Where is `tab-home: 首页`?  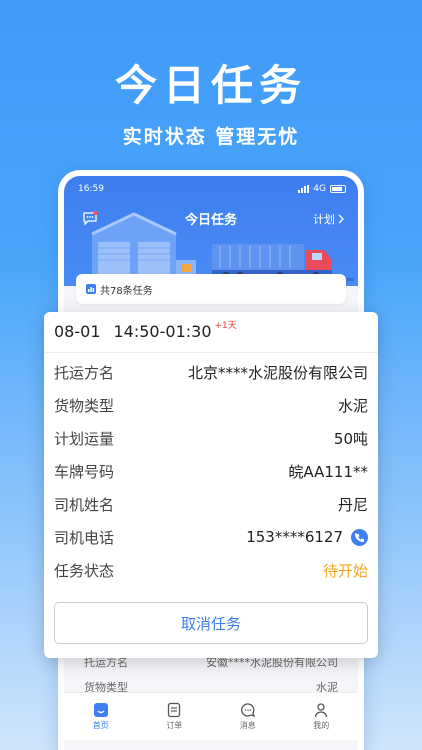 tab-home: 首页 is located at coordinates (101, 716).